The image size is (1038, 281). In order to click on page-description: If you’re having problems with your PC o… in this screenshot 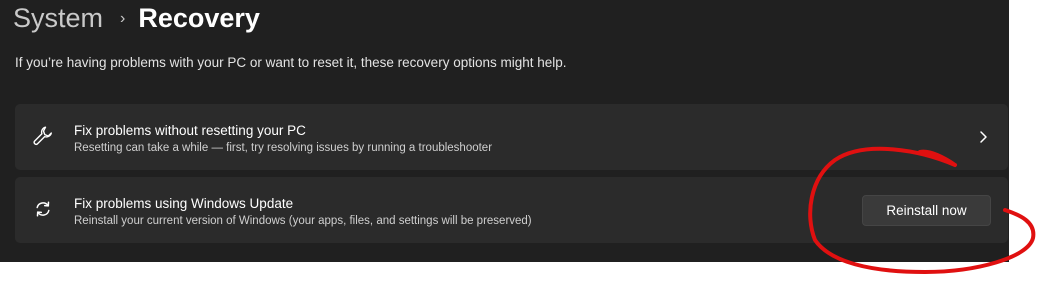, I will do `click(291, 62)`.